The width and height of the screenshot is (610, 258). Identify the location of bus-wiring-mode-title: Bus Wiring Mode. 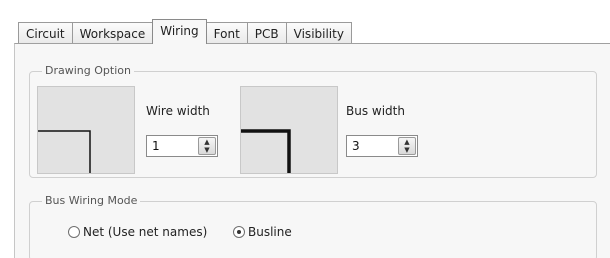
(91, 201).